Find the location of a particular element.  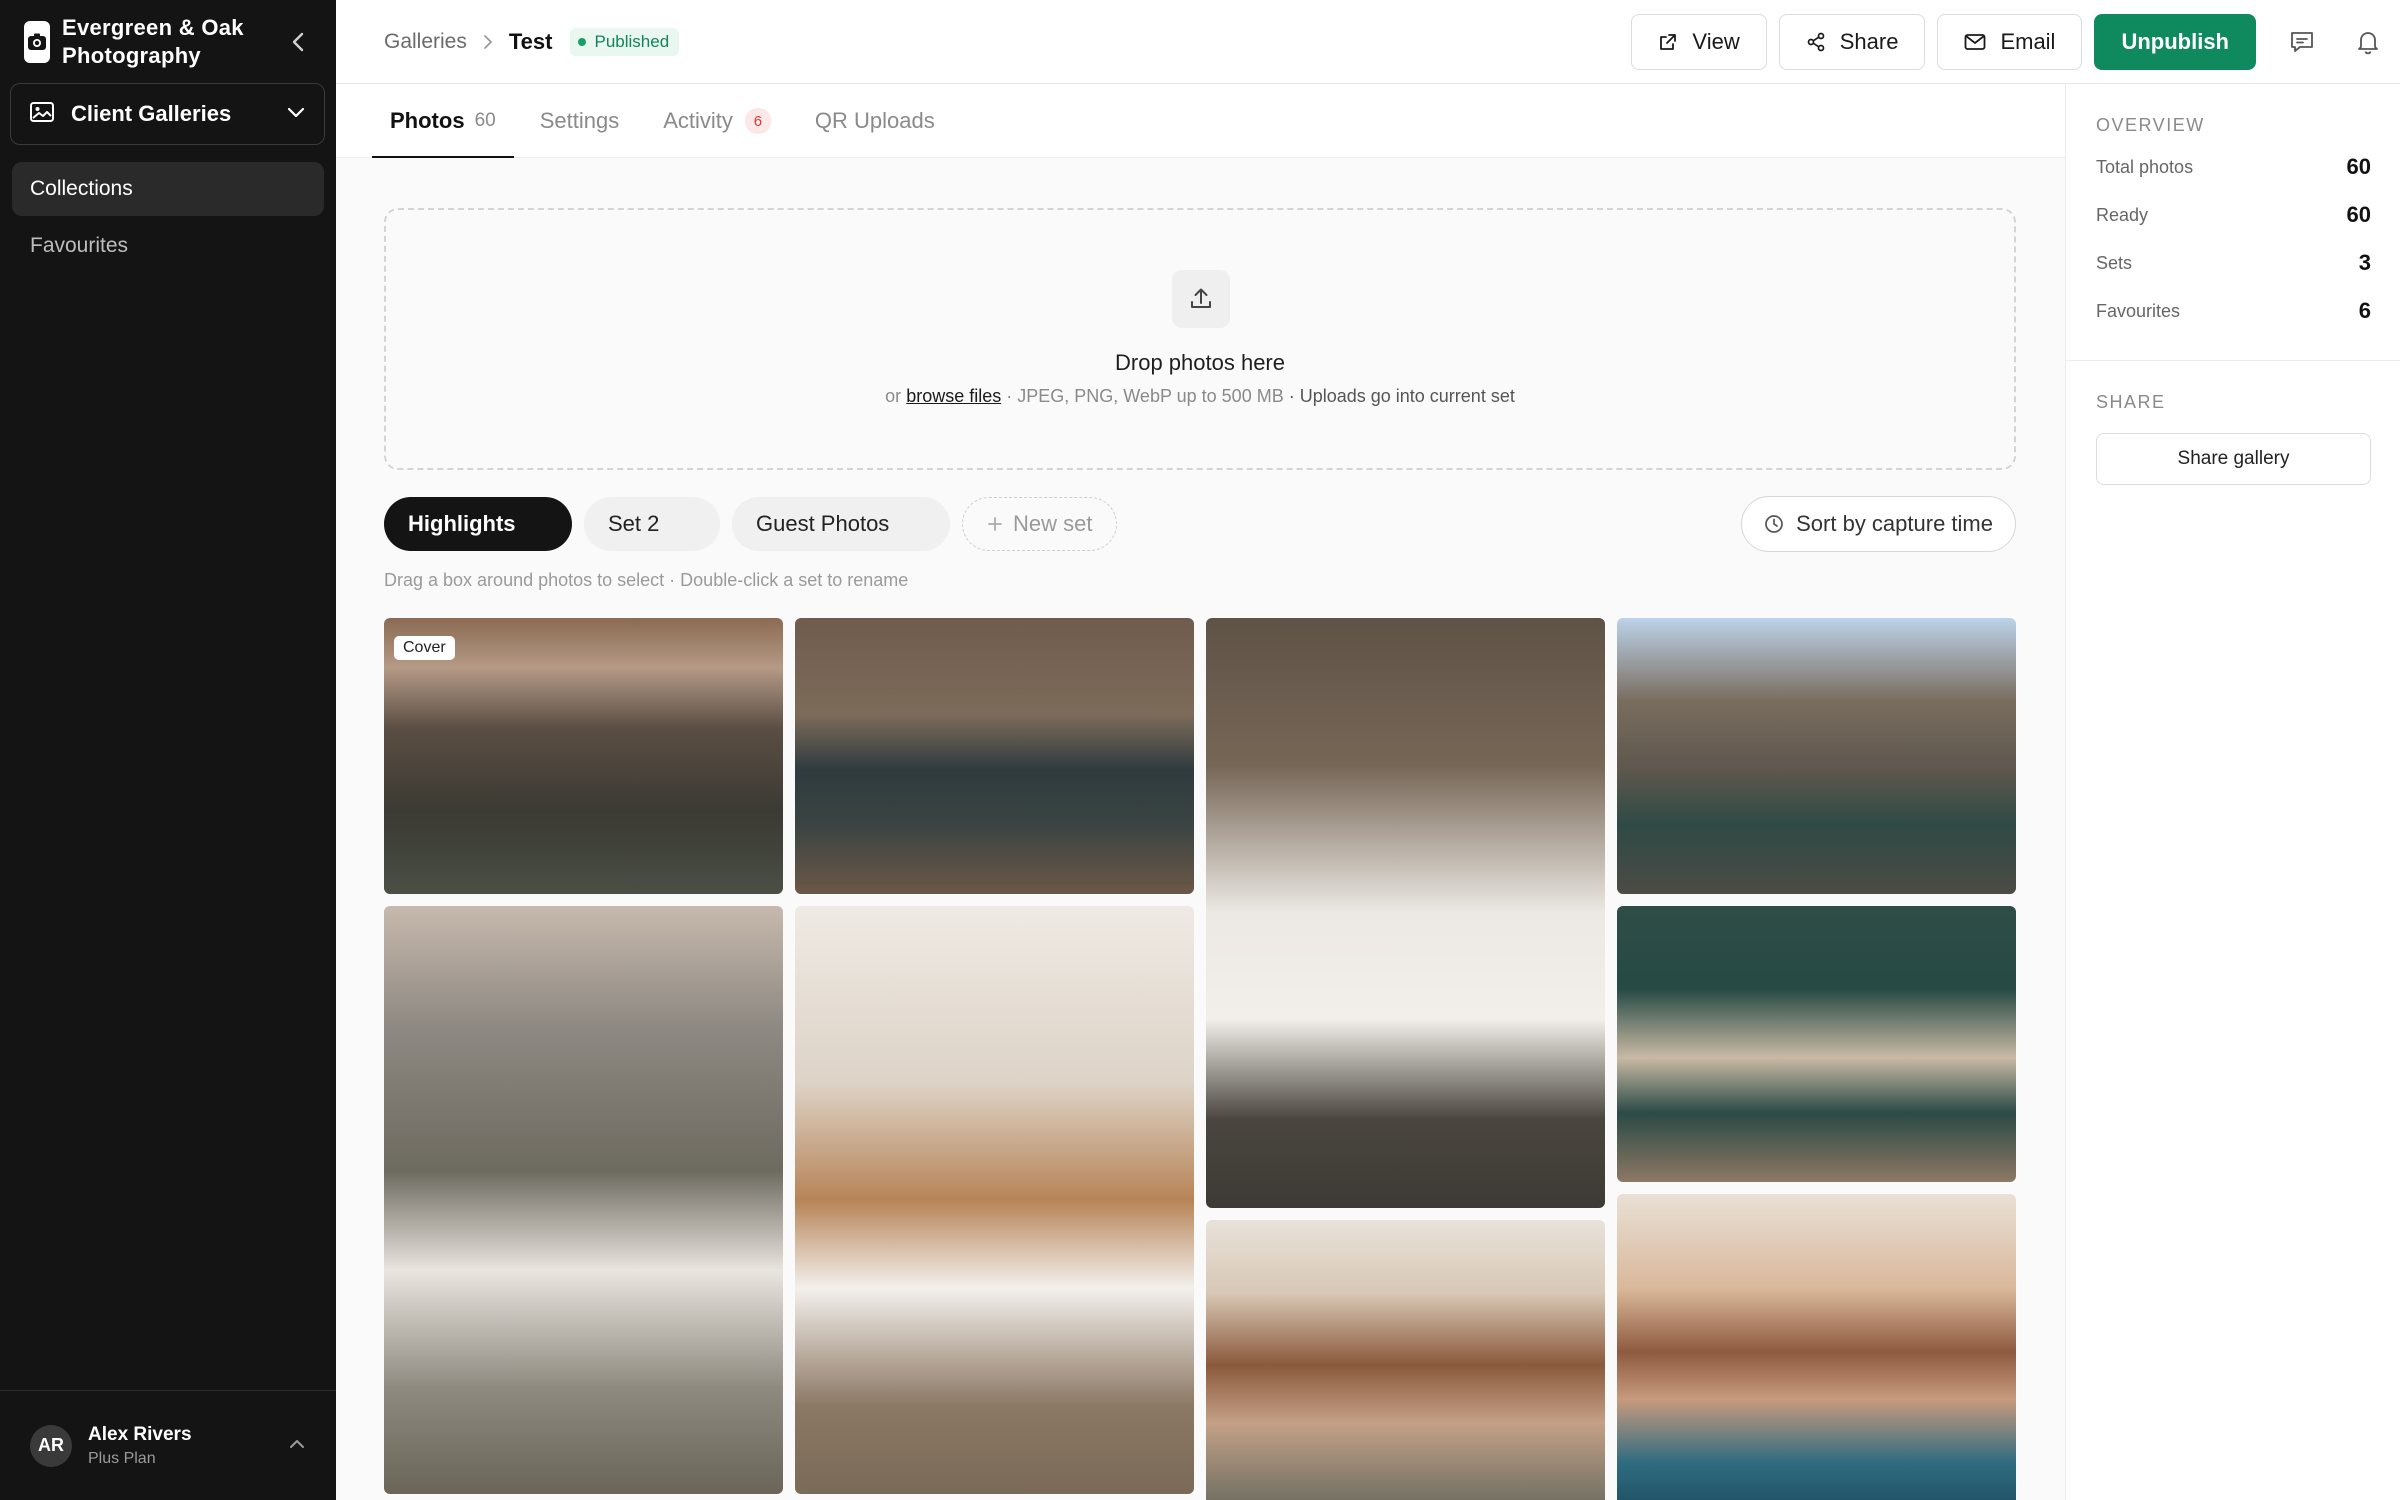

user-name: Alex Rivers is located at coordinates (140, 1434).